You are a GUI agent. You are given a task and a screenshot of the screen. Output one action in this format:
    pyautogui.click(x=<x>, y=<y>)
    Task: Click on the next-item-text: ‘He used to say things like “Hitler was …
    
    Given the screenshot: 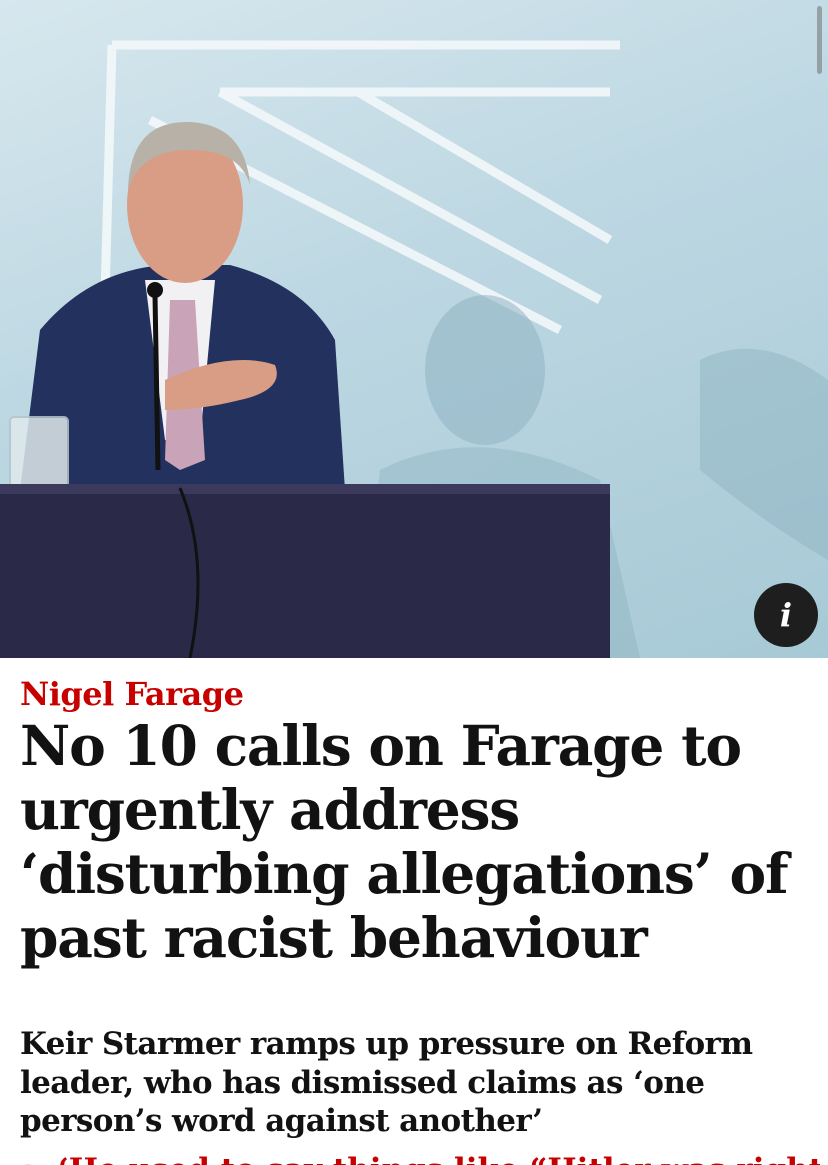 What is the action you would take?
    pyautogui.click(x=439, y=1158)
    